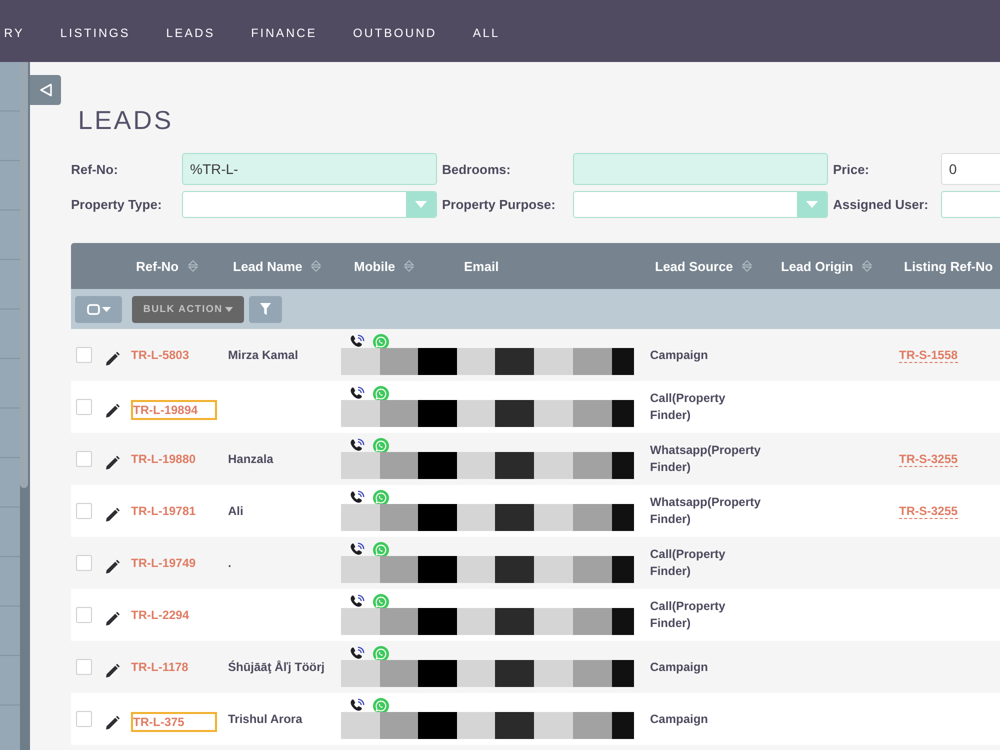 Image resolution: width=1000 pixels, height=750 pixels. Describe the element at coordinates (236, 511) in the screenshot. I see `lead-name: Ali` at that location.